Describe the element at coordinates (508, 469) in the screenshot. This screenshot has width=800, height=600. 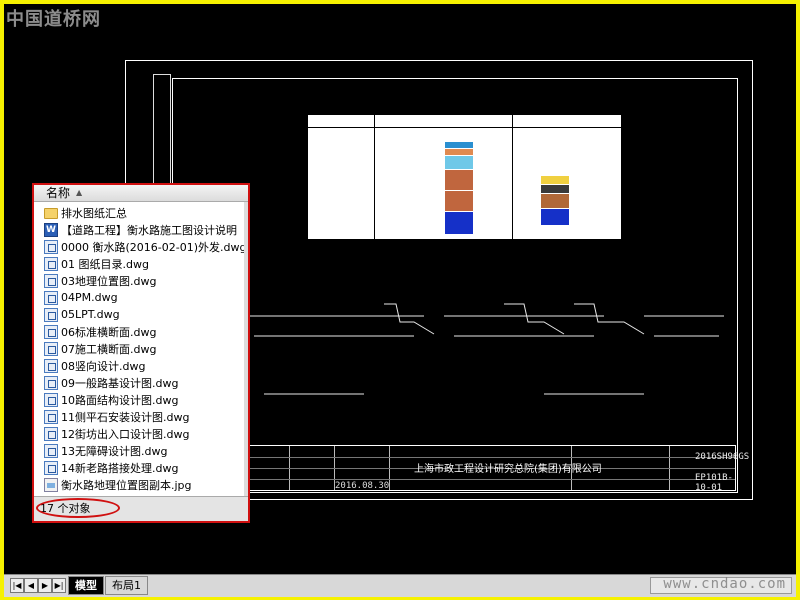
I see `company-name: 上海市政工程设计研究总院(集团)有限公司` at that location.